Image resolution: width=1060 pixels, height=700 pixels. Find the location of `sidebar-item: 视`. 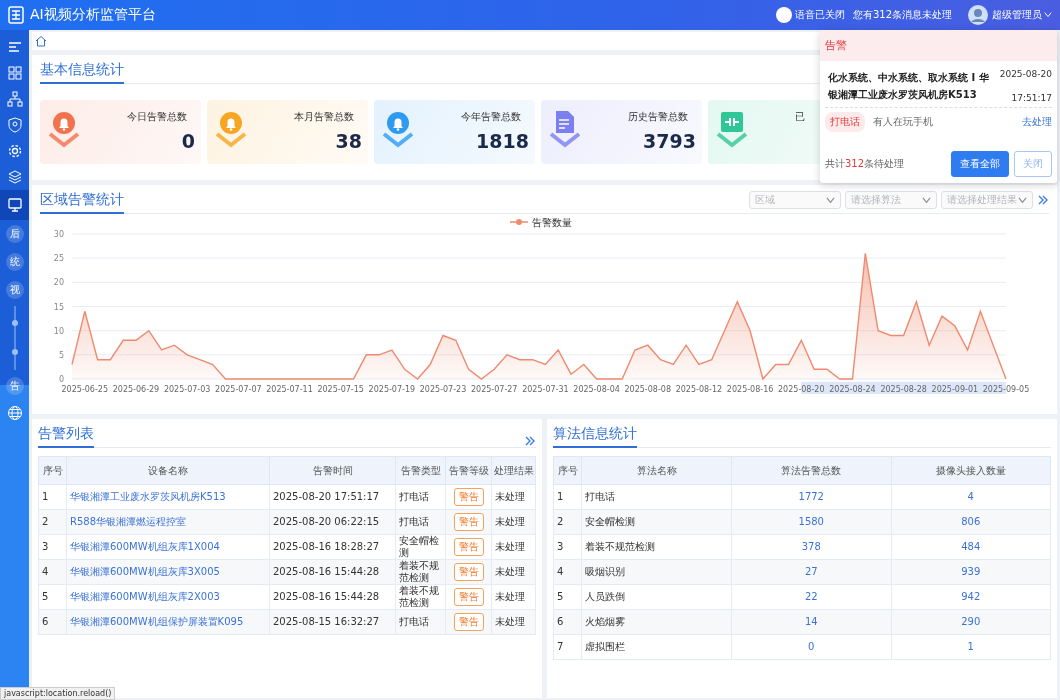

sidebar-item: 视 is located at coordinates (14, 290).